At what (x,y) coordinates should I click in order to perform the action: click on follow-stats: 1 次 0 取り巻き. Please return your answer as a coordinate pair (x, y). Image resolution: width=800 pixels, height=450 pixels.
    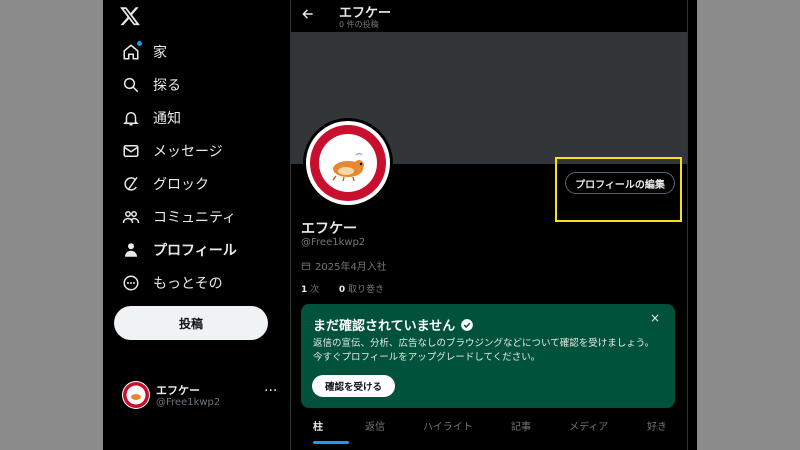
    Looking at the image, I should click on (342, 288).